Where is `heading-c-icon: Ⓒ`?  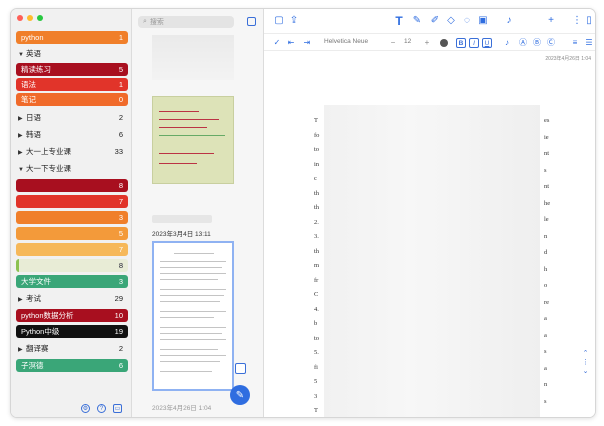
heading-c-icon: Ⓒ is located at coordinates (551, 43).